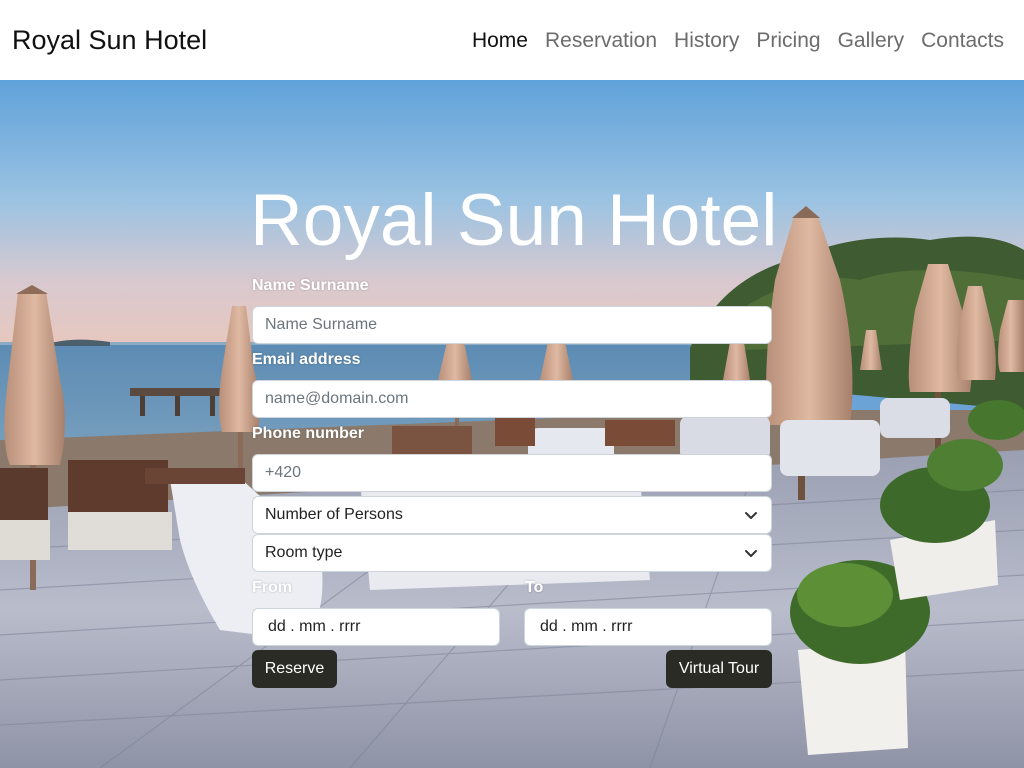 The height and width of the screenshot is (768, 1024). What do you see at coordinates (310, 285) in the screenshot?
I see `name-label: Name Surname` at bounding box center [310, 285].